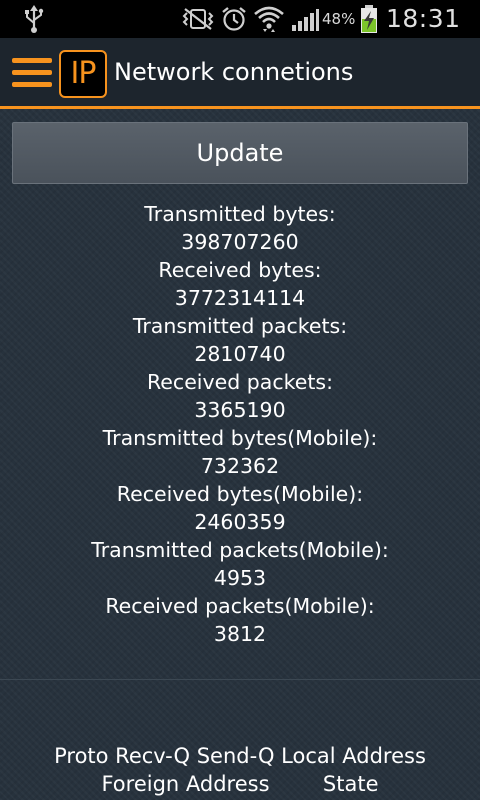 The width and height of the screenshot is (480, 800). Describe the element at coordinates (240, 679) in the screenshot. I see `divider` at that location.